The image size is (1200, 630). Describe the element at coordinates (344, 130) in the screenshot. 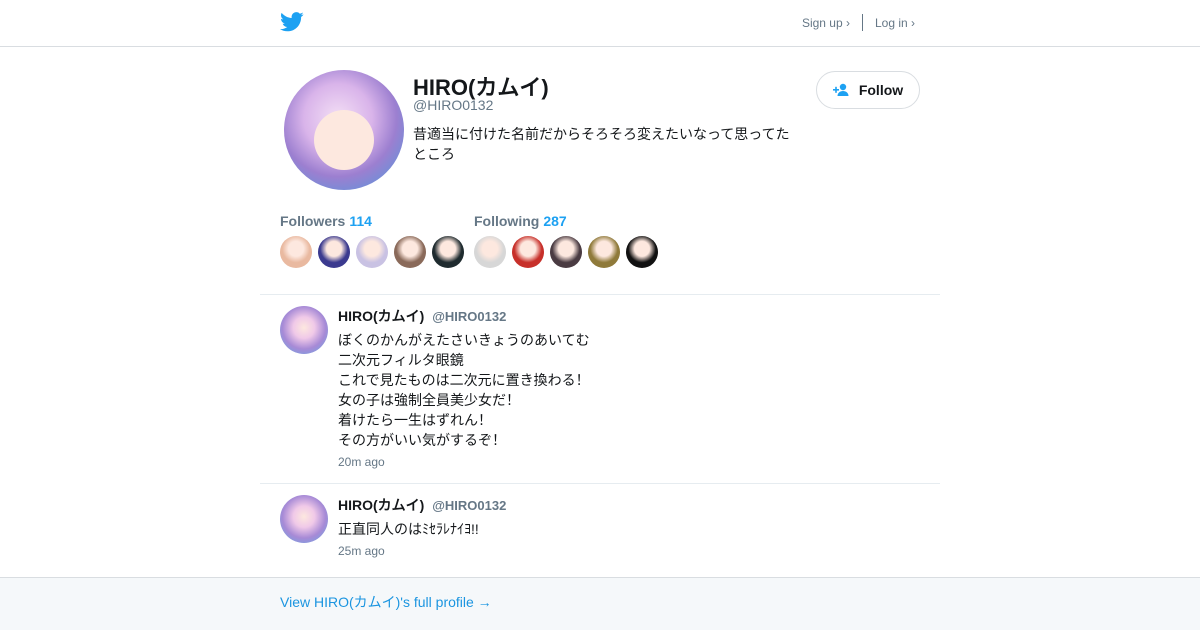

I see `profile-avatar` at that location.